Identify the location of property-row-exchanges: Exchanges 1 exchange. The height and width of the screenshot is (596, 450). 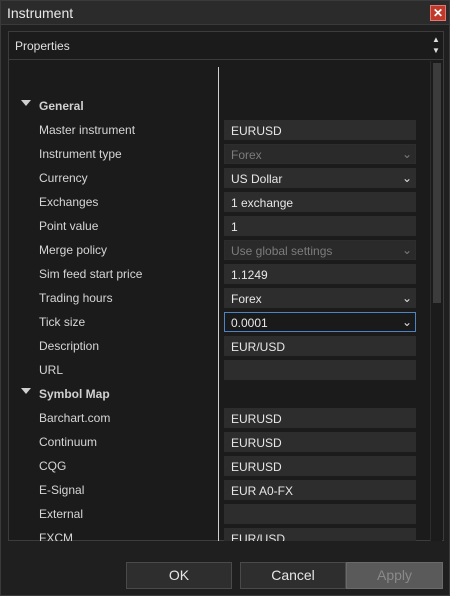
(219, 202).